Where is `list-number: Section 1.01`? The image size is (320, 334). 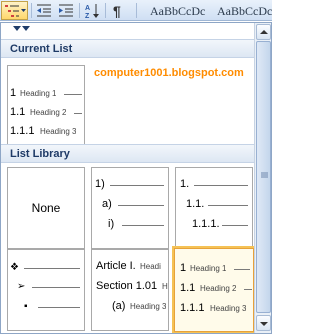 list-number: Section 1.01 is located at coordinates (127, 286).